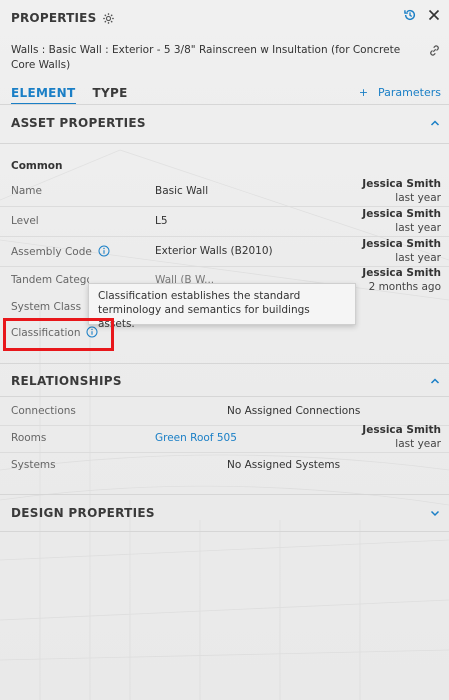 Image resolution: width=449 pixels, height=700 pixels. I want to click on property-label: Assembly Code, so click(60, 251).